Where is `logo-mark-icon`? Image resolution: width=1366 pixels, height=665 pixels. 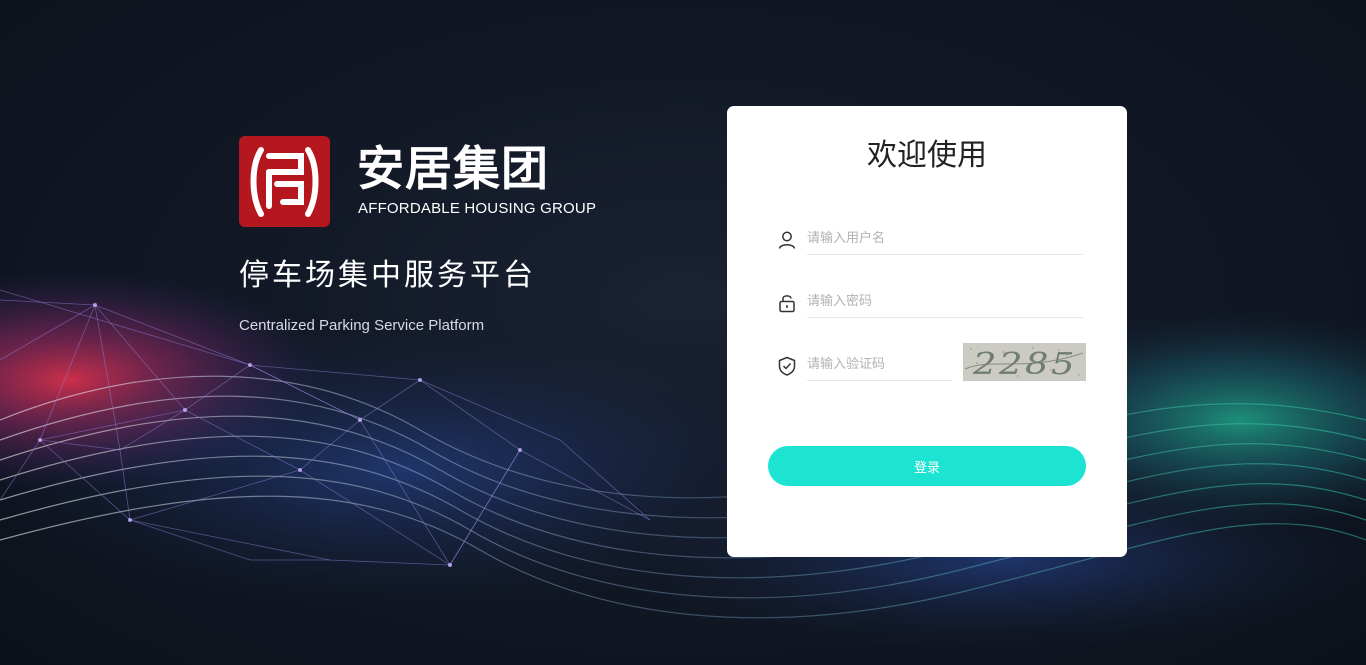
logo-mark-icon is located at coordinates (284, 181).